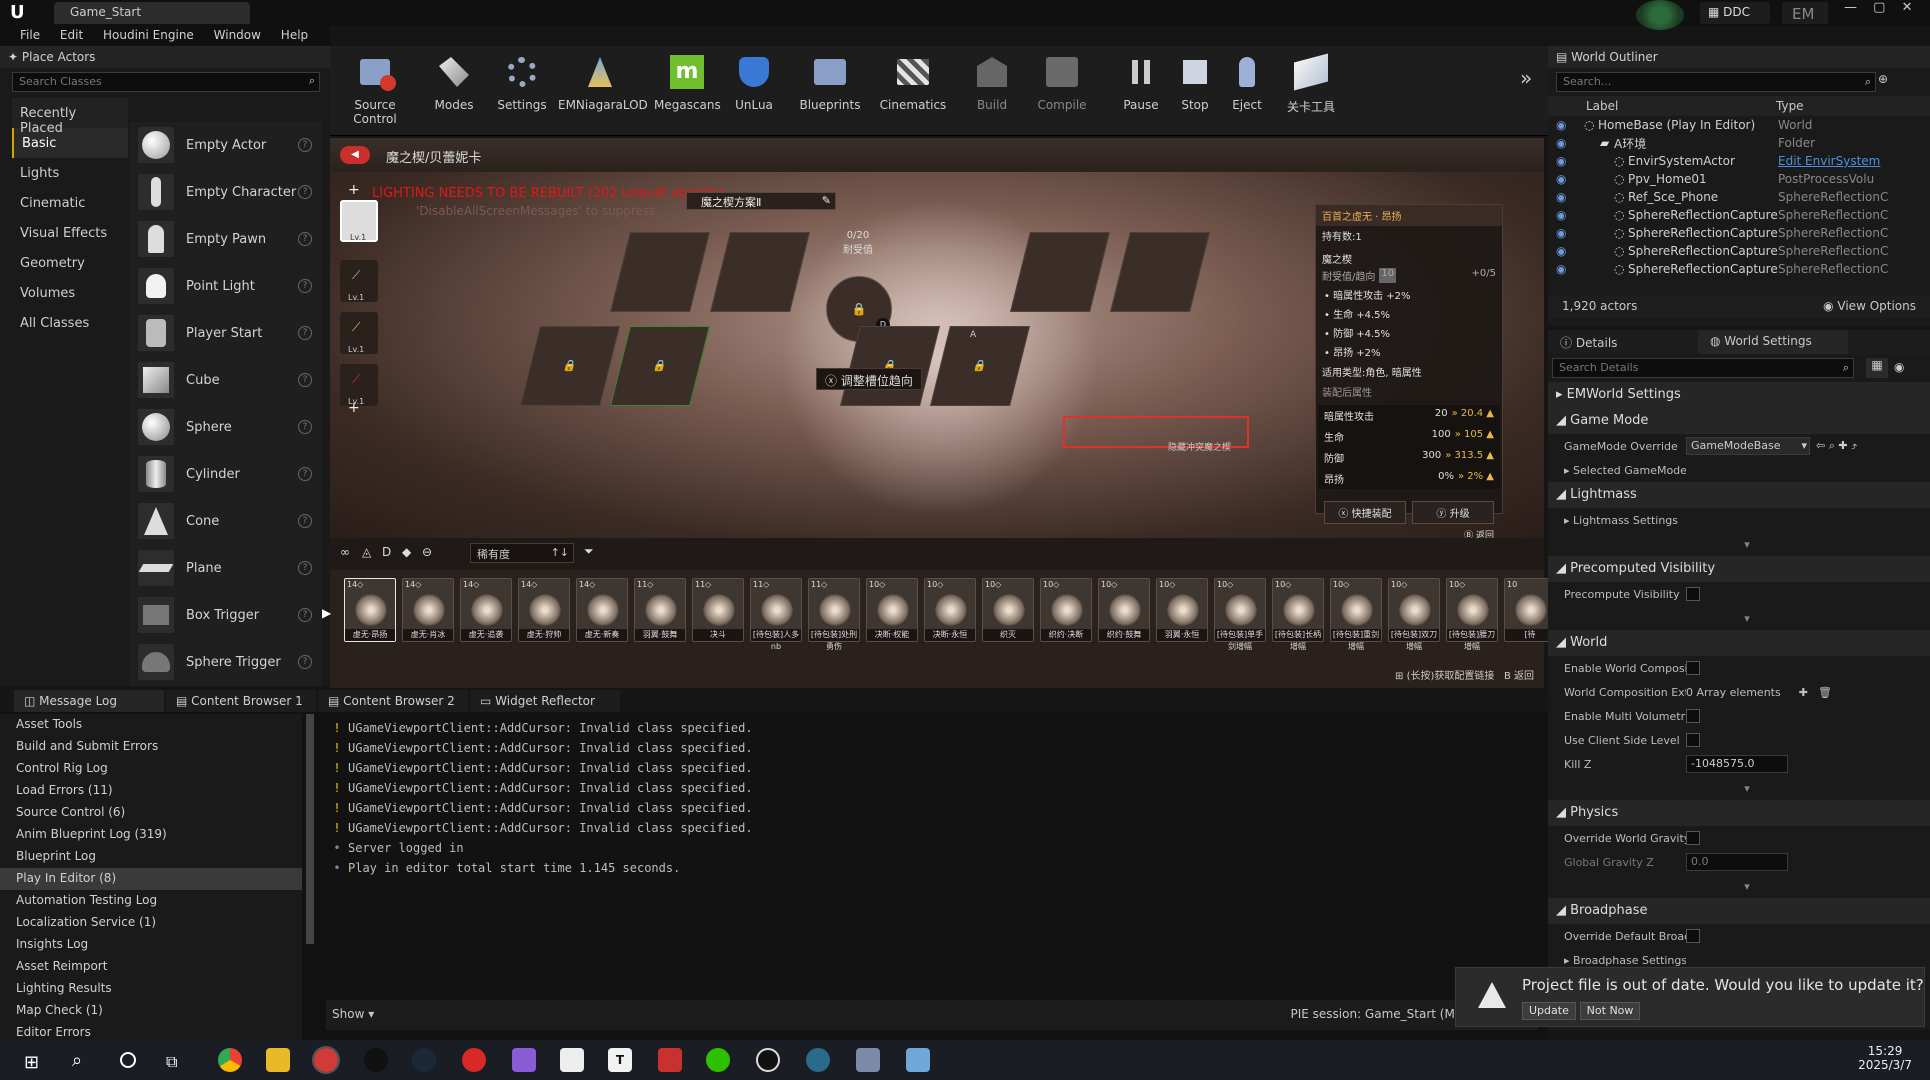  What do you see at coordinates (1739, 569) in the screenshot?
I see `section-precomputed: ◢ Precomputed Visibility` at bounding box center [1739, 569].